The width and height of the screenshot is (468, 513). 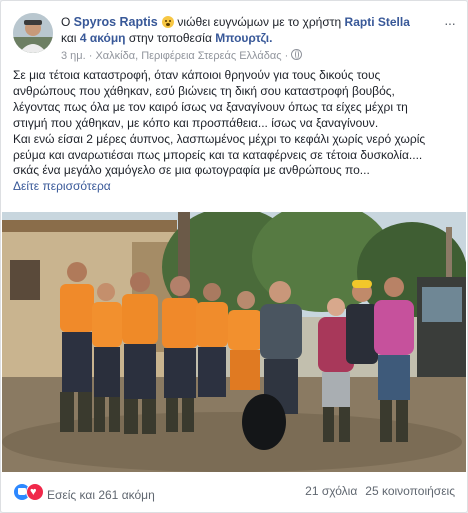 What do you see at coordinates (450, 23) in the screenshot?
I see `more-options-icon: ···` at bounding box center [450, 23].